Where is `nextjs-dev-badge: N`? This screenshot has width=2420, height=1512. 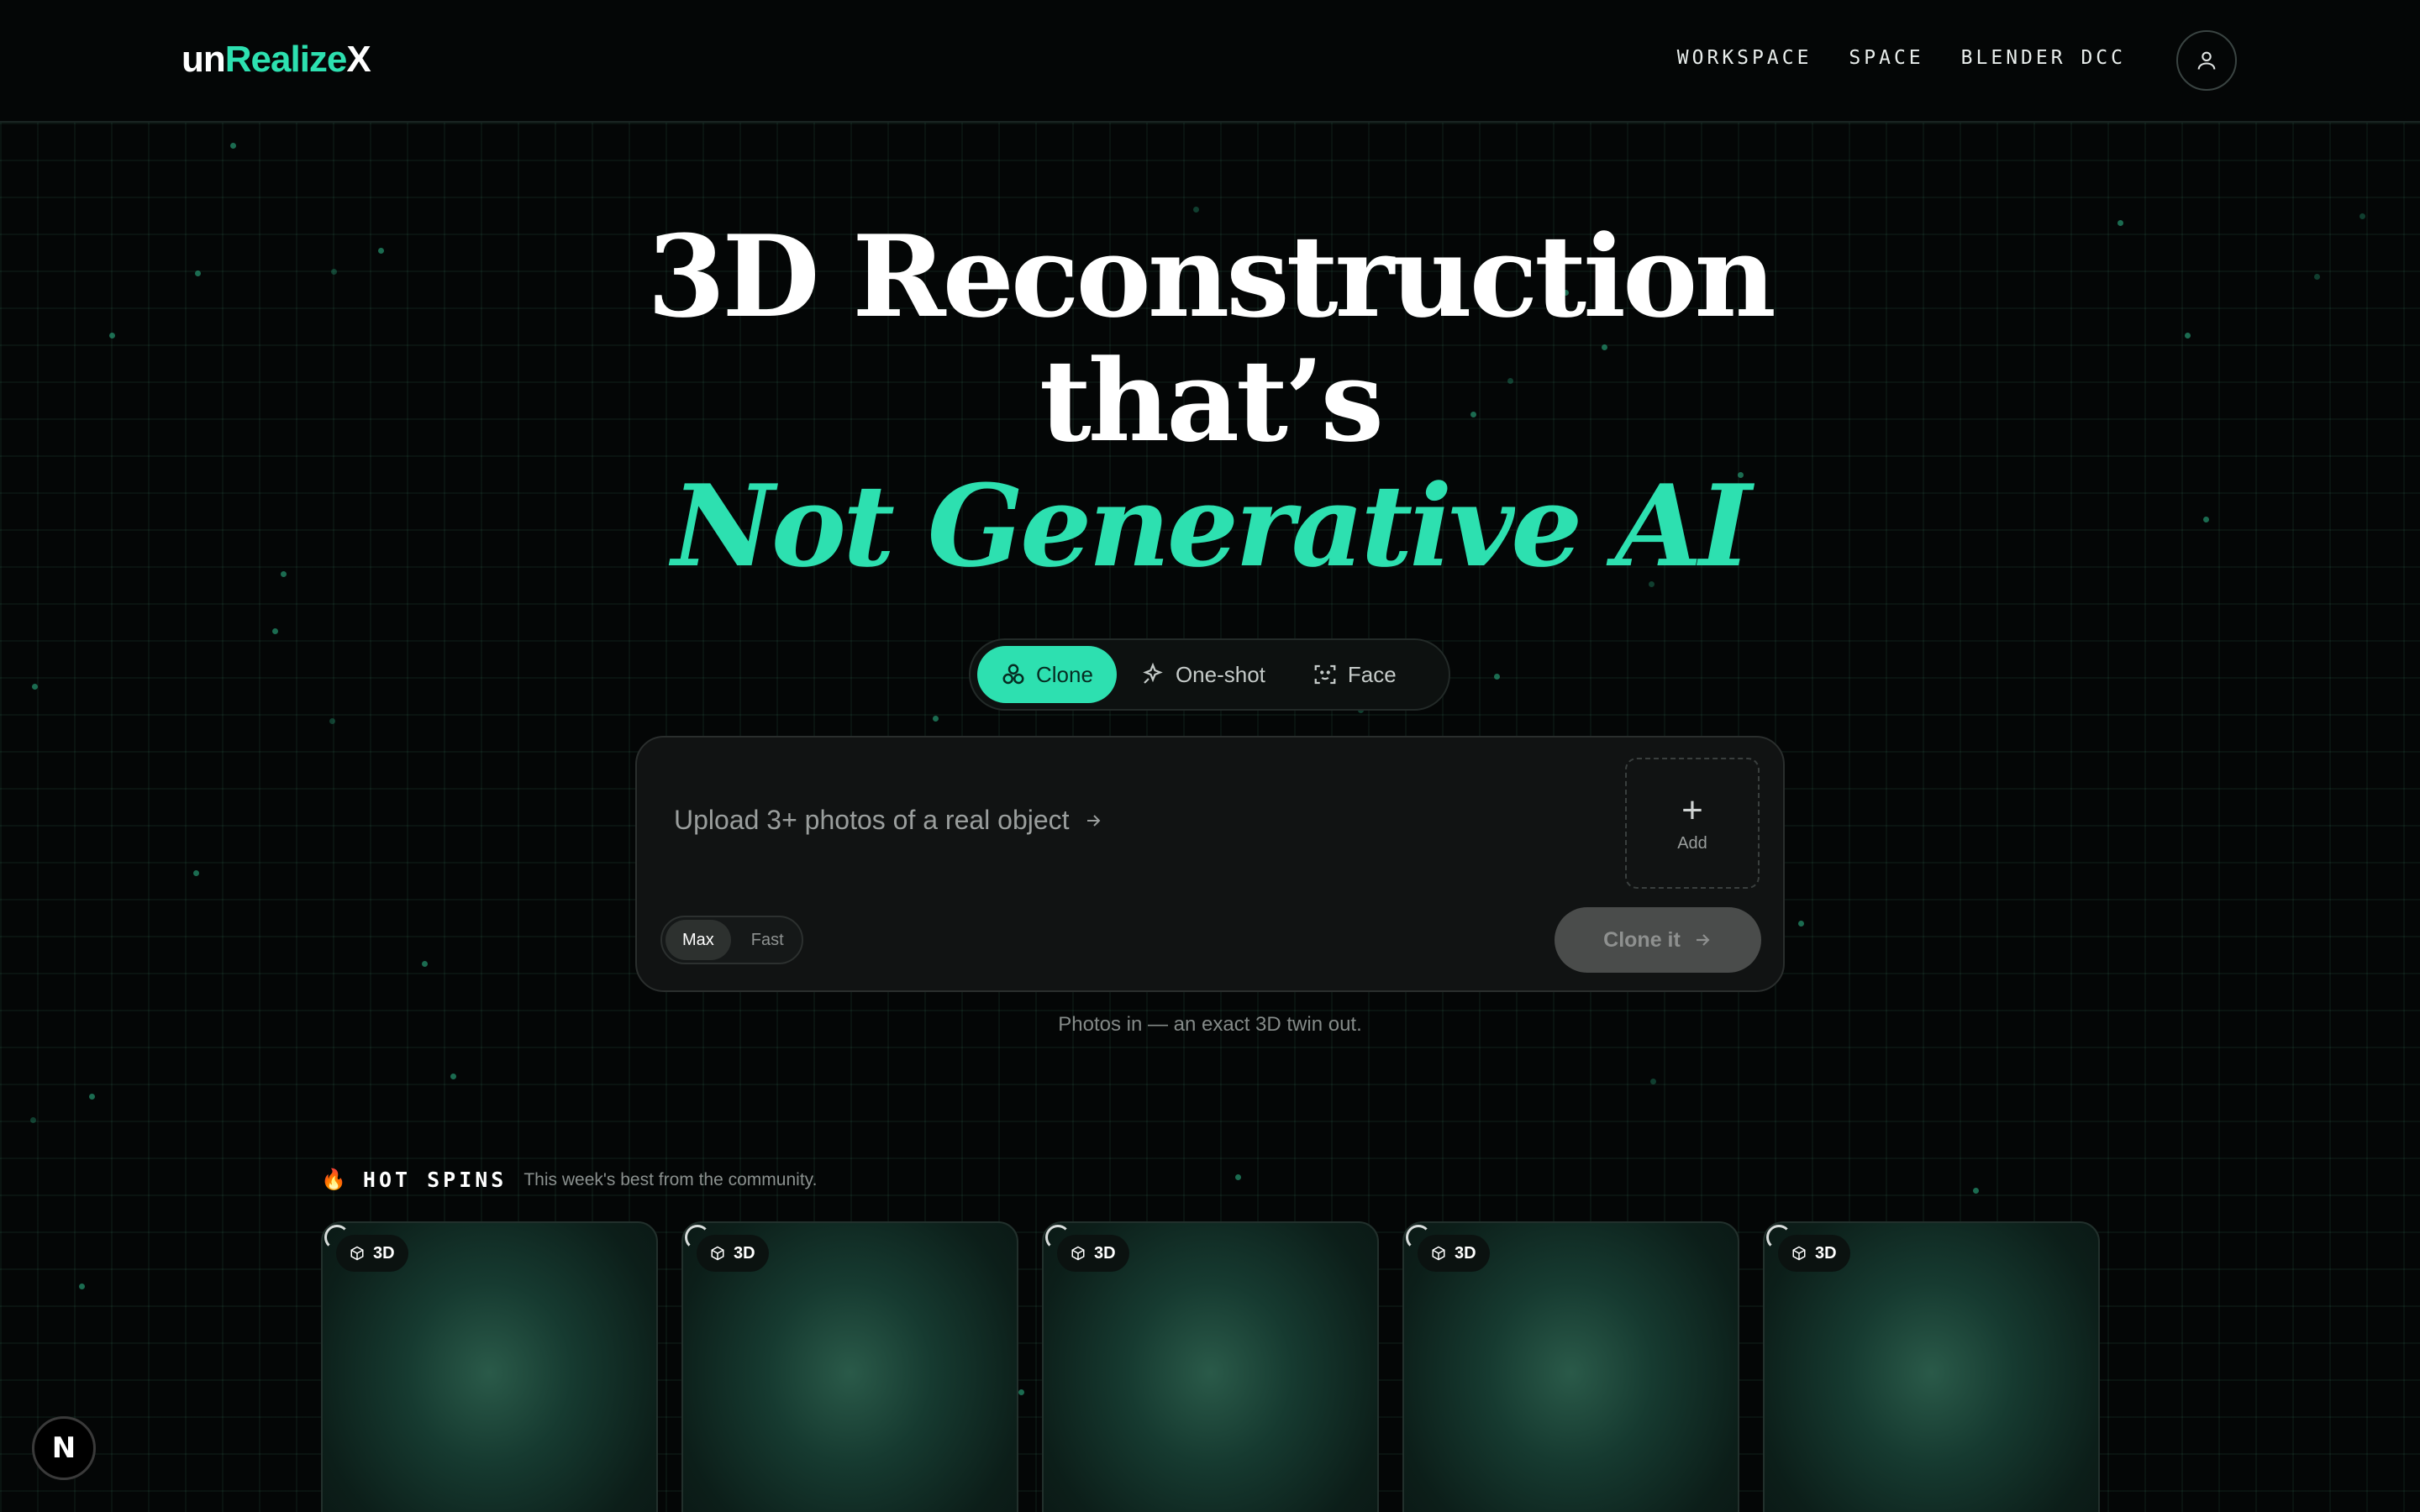
nextjs-dev-badge: N is located at coordinates (64, 1448).